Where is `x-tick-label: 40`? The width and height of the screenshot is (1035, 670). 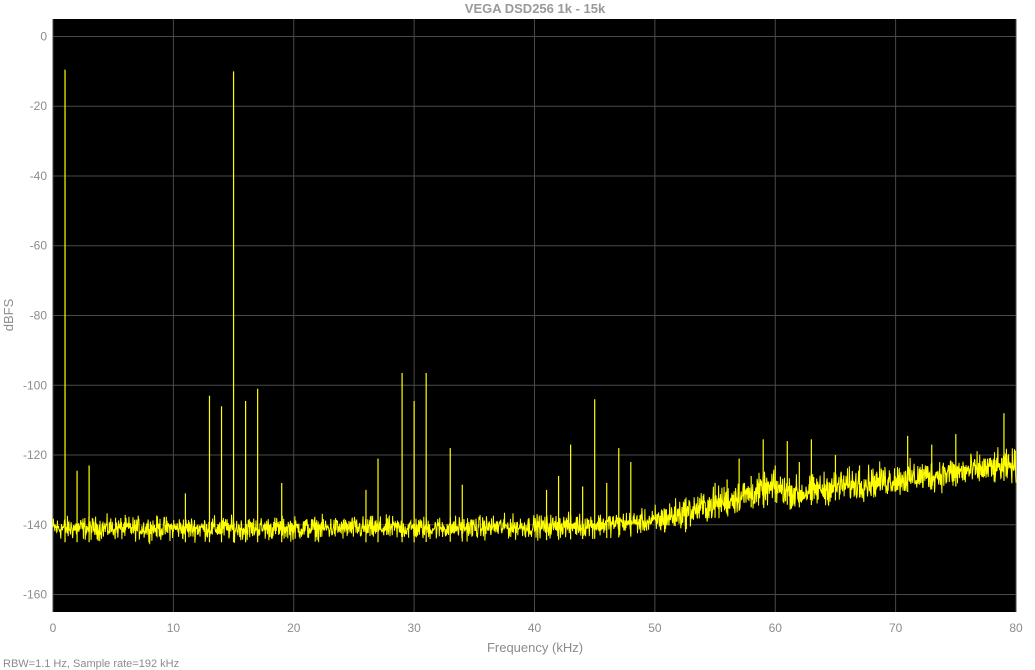
x-tick-label: 40 is located at coordinates (535, 628).